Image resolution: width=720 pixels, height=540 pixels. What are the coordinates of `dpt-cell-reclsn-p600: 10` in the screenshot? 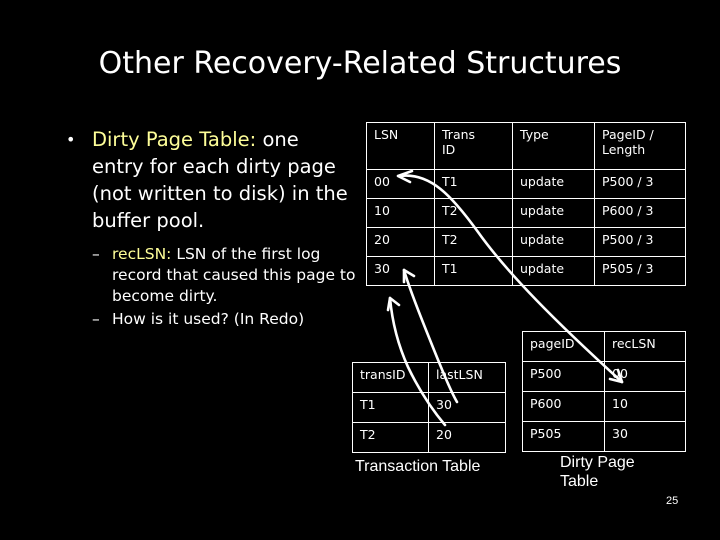 It's located at (645, 406).